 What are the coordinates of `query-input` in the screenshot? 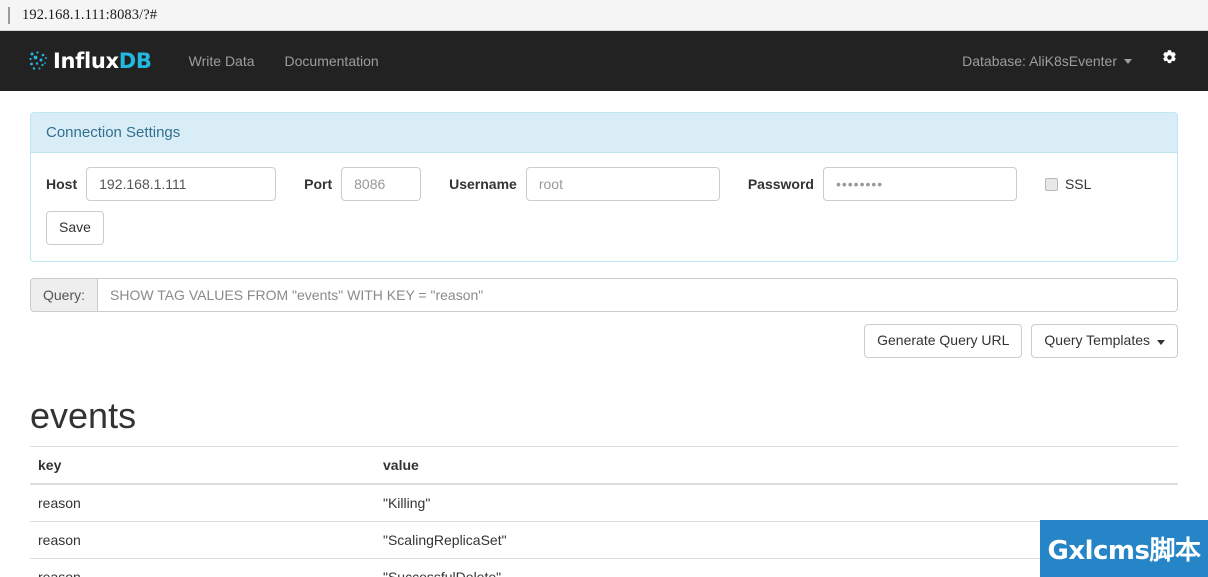 It's located at (637, 294).